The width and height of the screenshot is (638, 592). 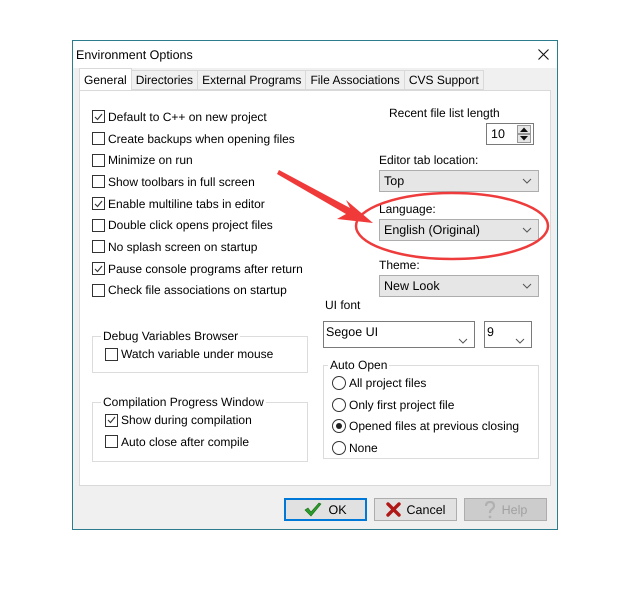 What do you see at coordinates (150, 160) in the screenshot?
I see `checkbox-label: Minimize on run` at bounding box center [150, 160].